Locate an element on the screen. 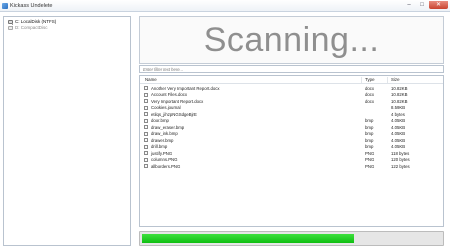  file-name: drawer.bmp is located at coordinates (162, 140).